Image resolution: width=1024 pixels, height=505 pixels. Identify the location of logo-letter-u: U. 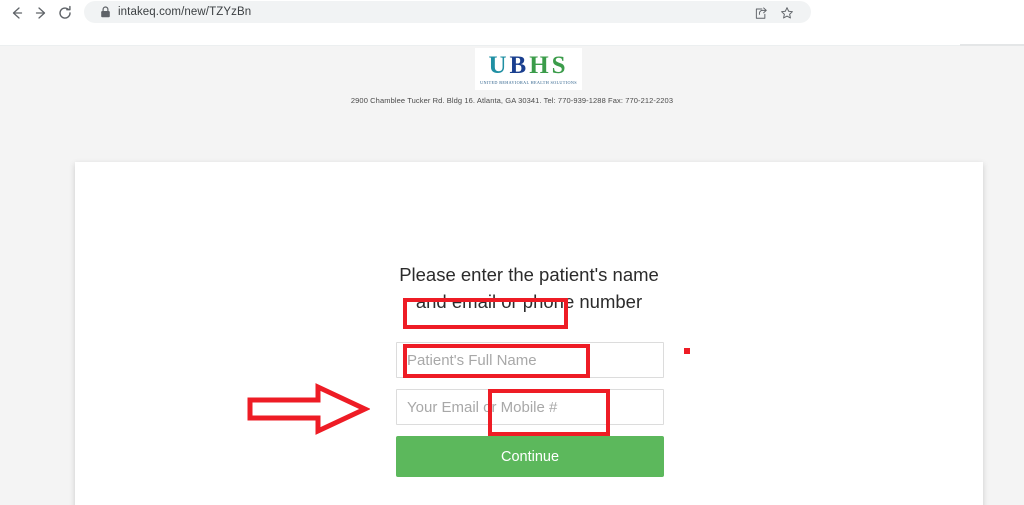
(499, 65).